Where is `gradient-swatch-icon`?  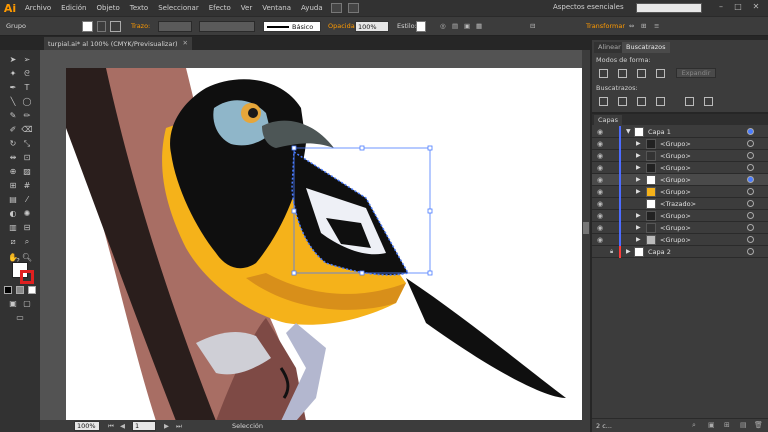 gradient-swatch-icon is located at coordinates (20, 290).